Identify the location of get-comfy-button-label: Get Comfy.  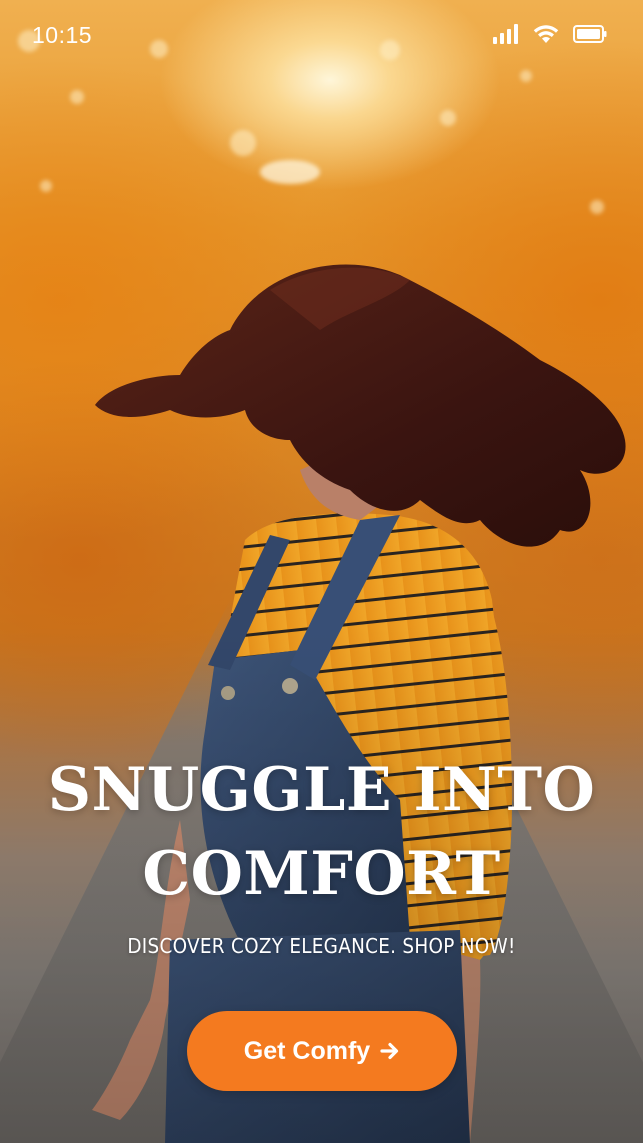
(307, 1050).